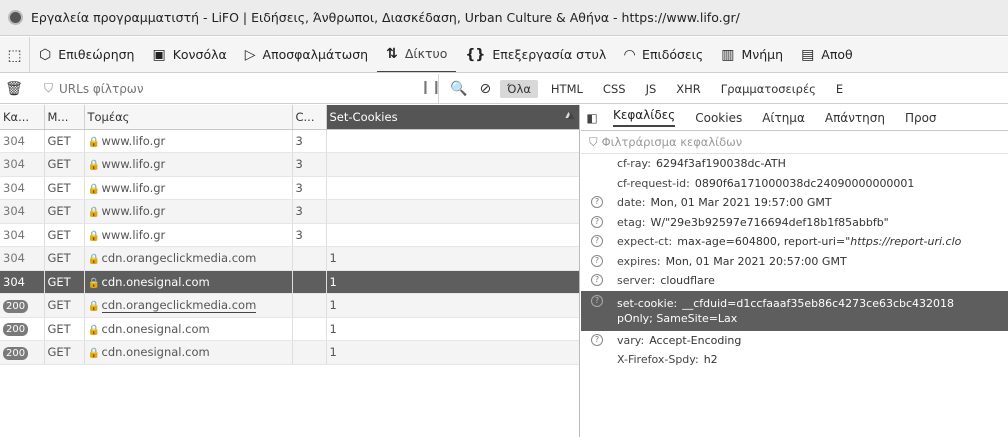 This screenshot has height=437, width=1008. I want to click on element-picker-icon: ⬚, so click(15, 54).